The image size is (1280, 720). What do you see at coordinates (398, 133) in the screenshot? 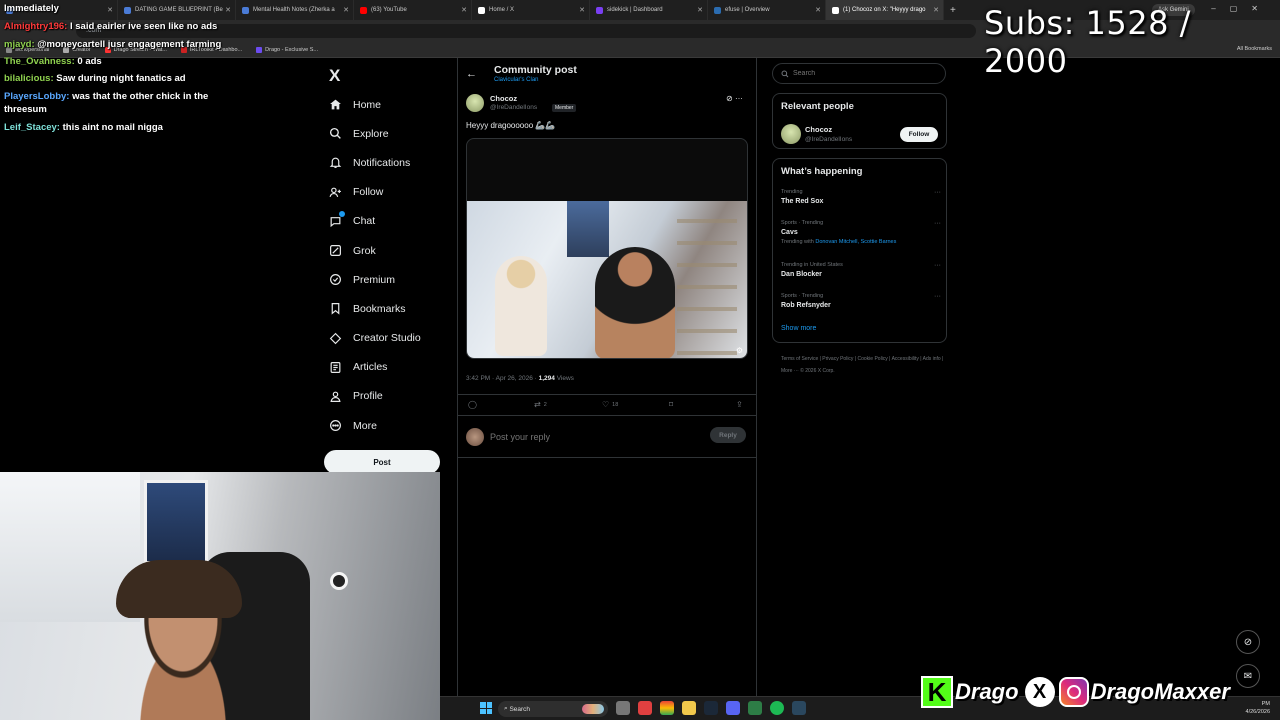
I see `sidebar-item-explore: Explore` at bounding box center [398, 133].